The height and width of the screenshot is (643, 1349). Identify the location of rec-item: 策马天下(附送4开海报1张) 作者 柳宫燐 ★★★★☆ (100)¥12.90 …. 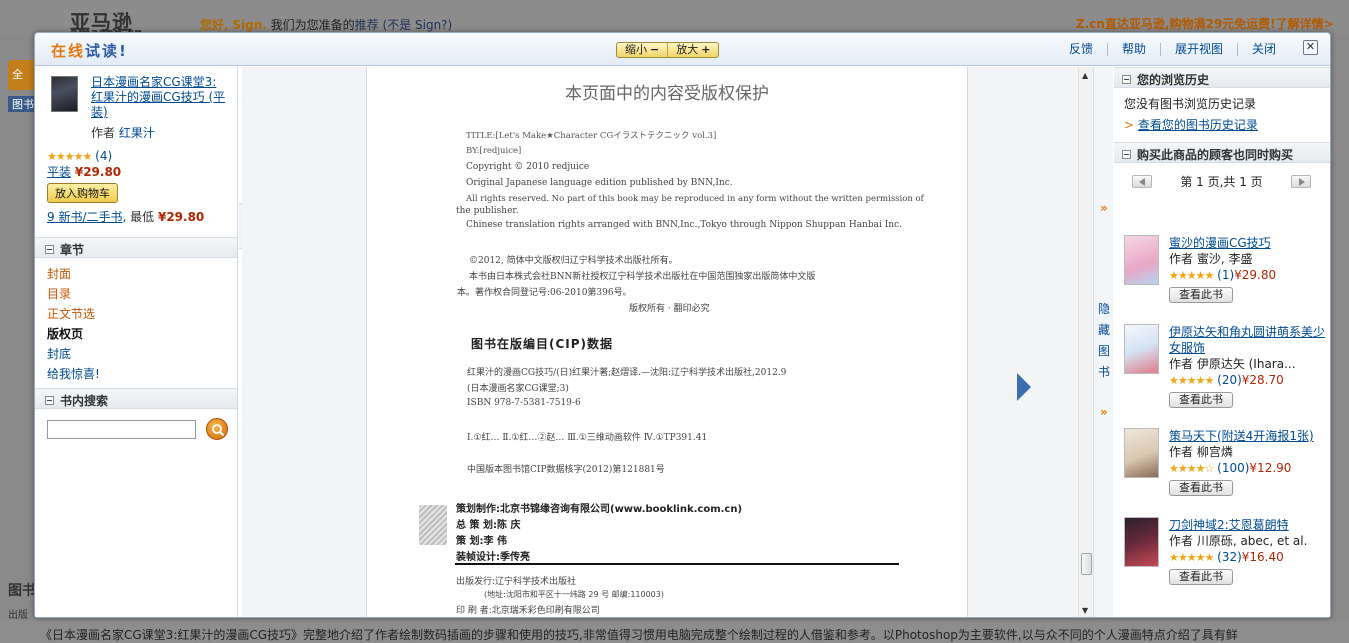
(1226, 462).